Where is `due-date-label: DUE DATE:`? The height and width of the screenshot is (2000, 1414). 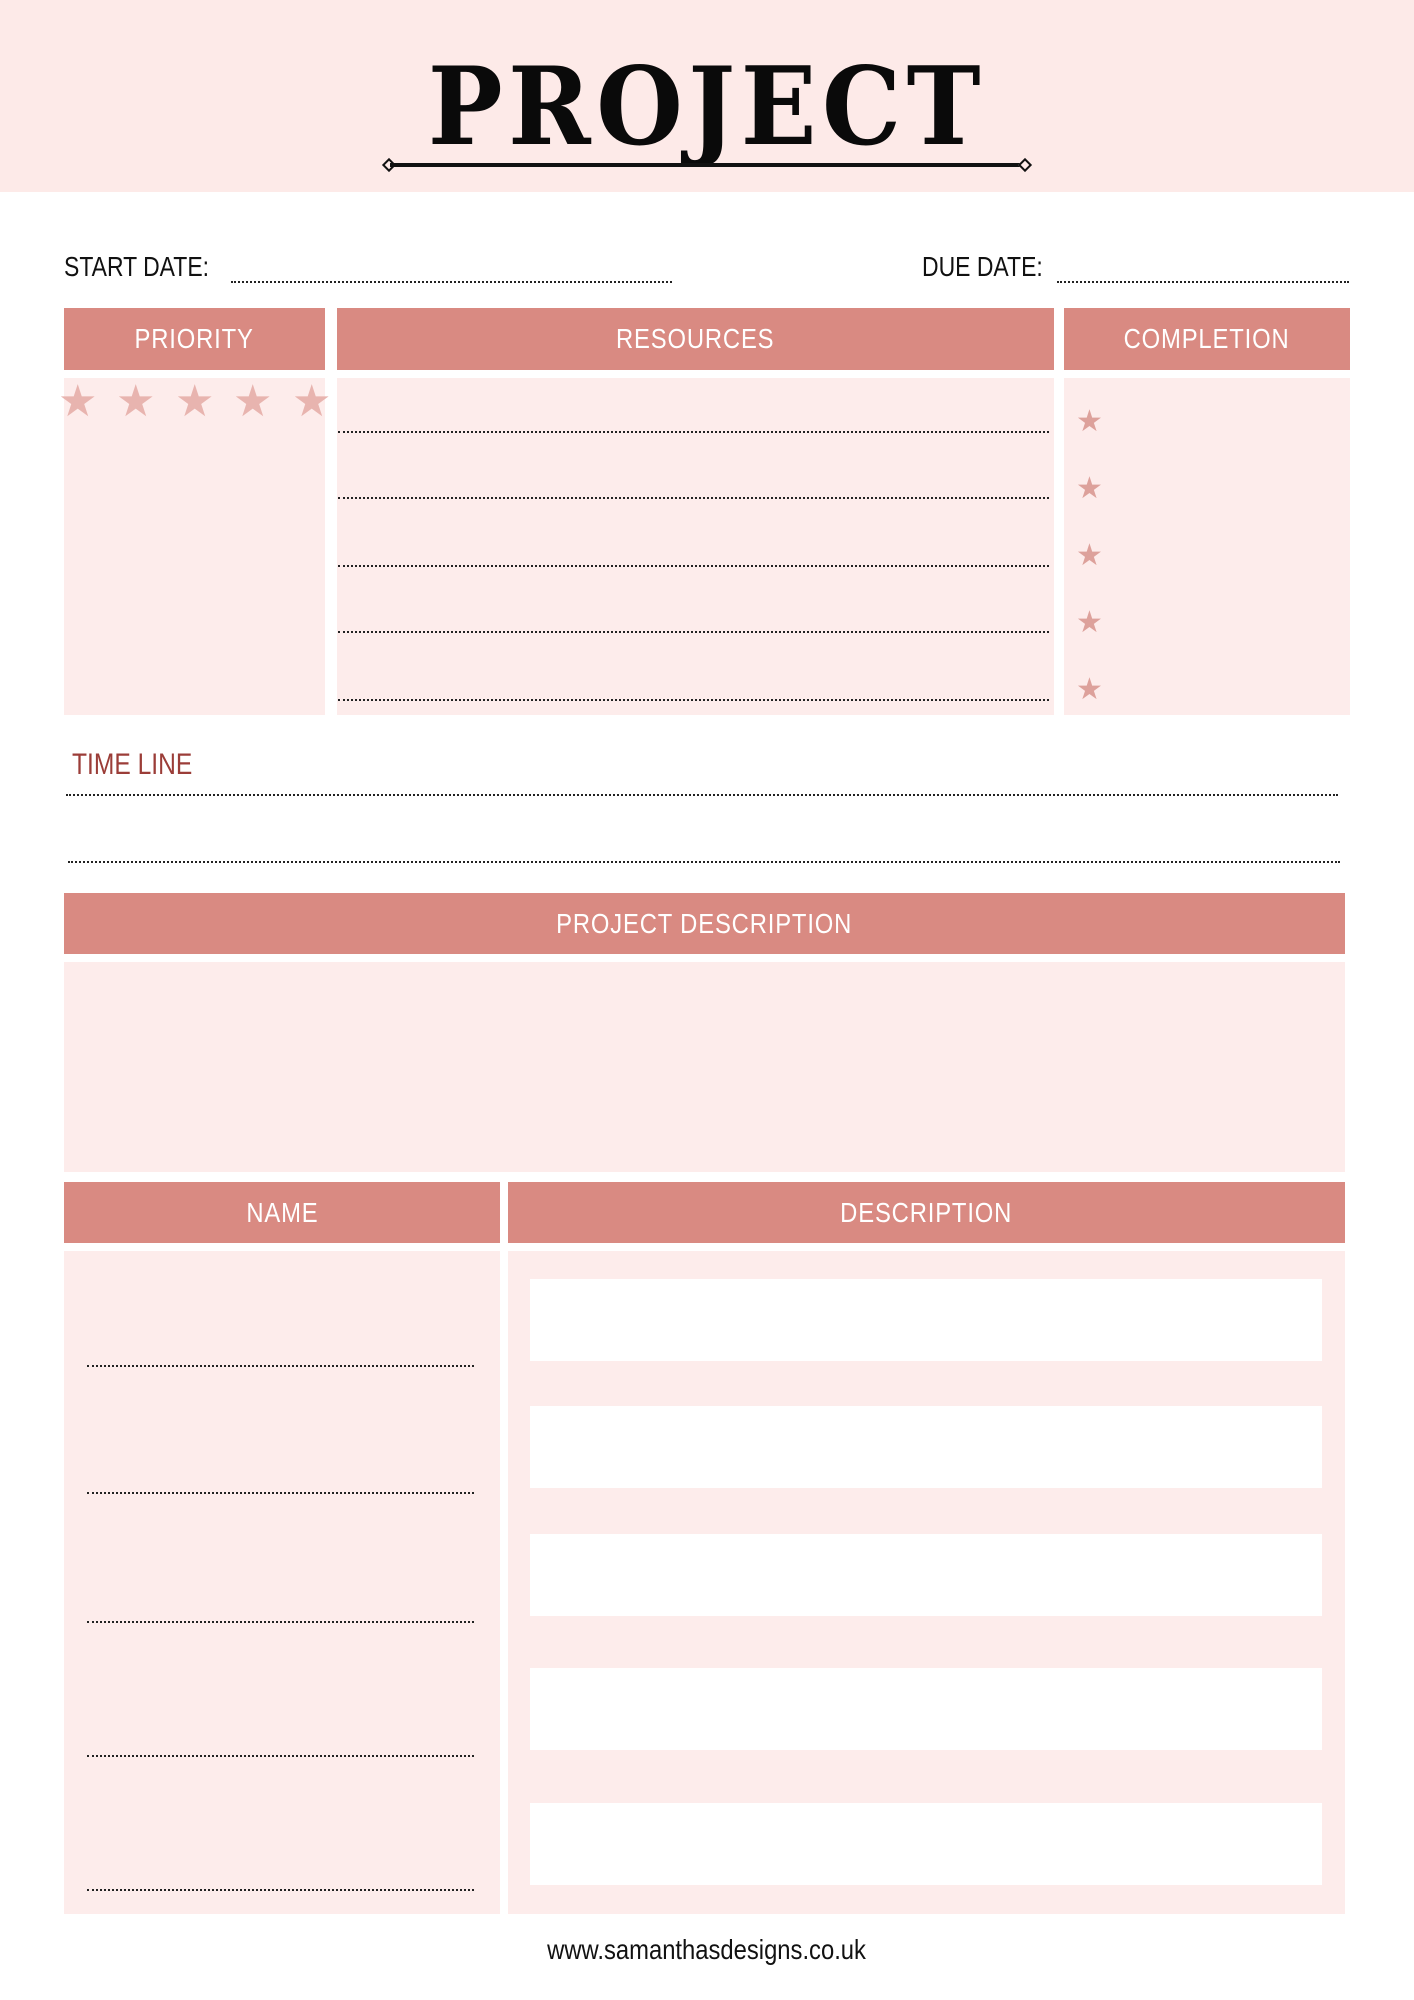 due-date-label: DUE DATE: is located at coordinates (982, 266).